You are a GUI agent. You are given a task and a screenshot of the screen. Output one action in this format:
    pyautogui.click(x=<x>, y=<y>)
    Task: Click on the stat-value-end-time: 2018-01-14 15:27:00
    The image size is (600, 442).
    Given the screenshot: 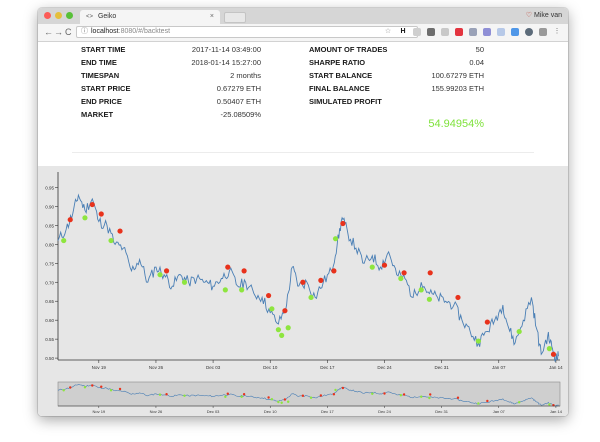 What is the action you would take?
    pyautogui.click(x=226, y=62)
    